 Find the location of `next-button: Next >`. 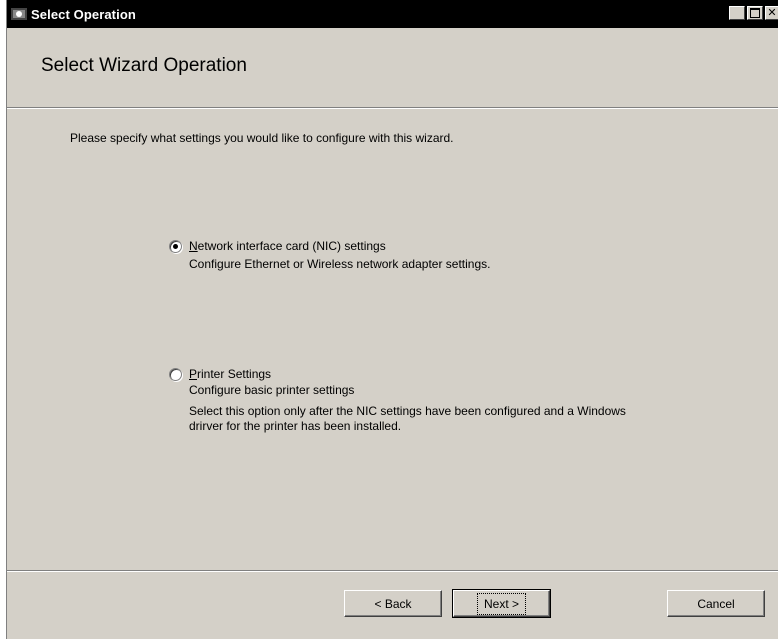

next-button: Next > is located at coordinates (501, 603).